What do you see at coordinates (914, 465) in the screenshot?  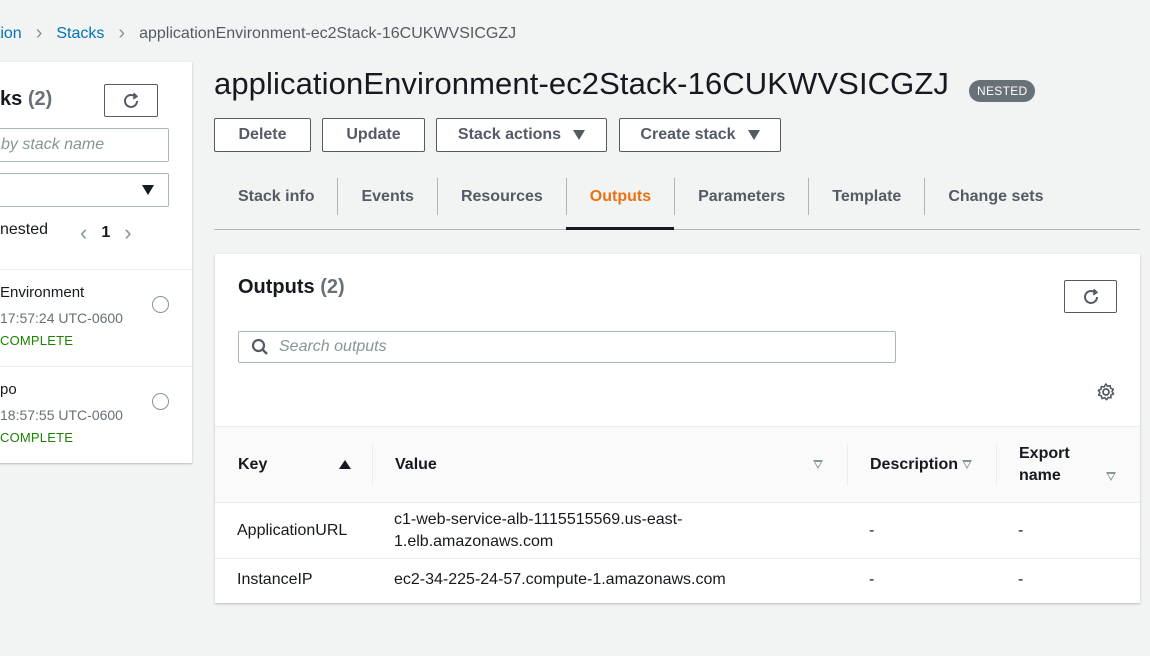 I see `column-header-description: Description` at bounding box center [914, 465].